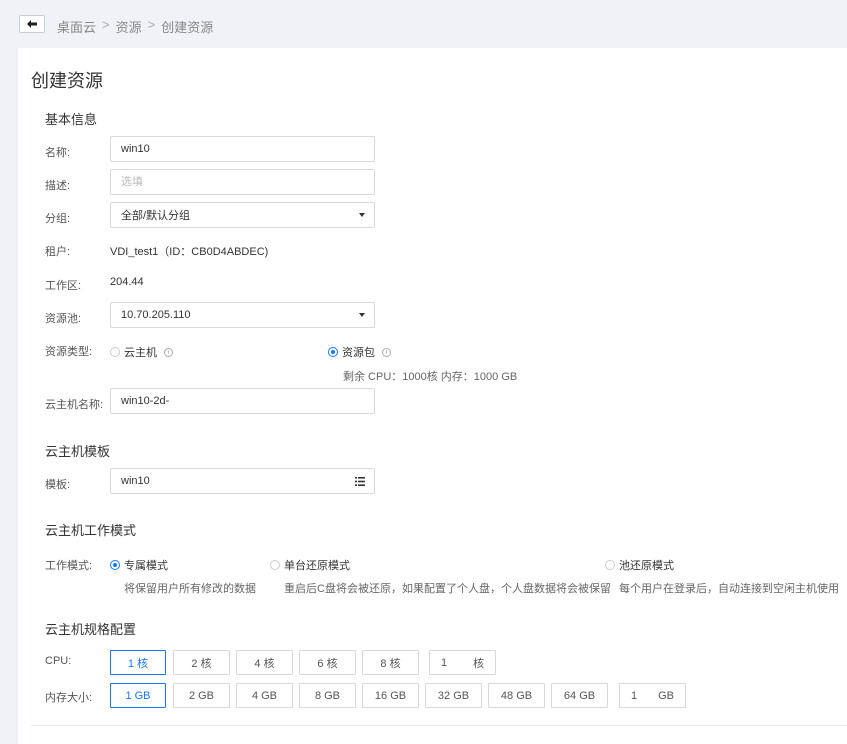 This screenshot has height=744, width=847. I want to click on cpu-custom-value: 1, so click(444, 662).